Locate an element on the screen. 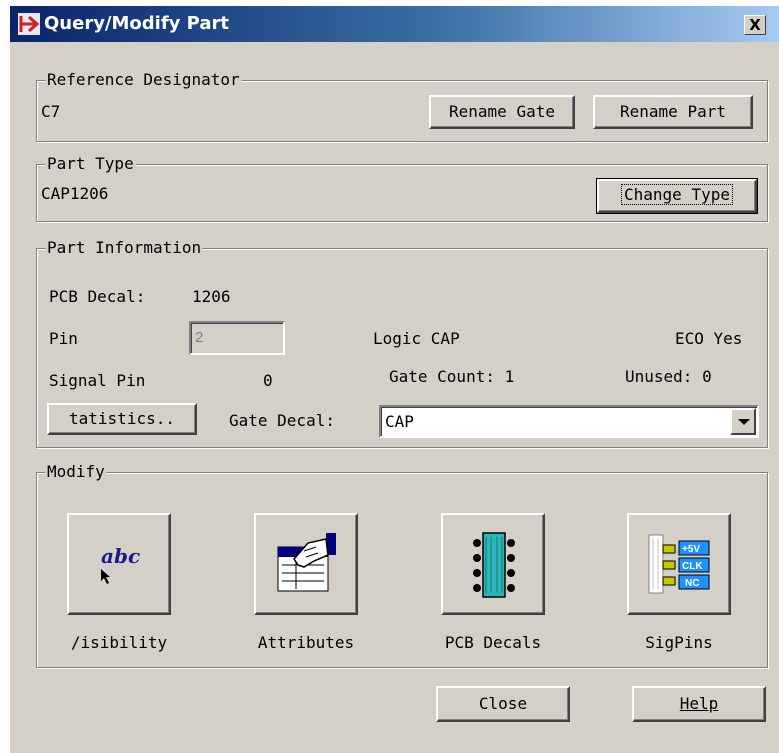 The image size is (779, 753). pin-label: Pin is located at coordinates (63, 338).